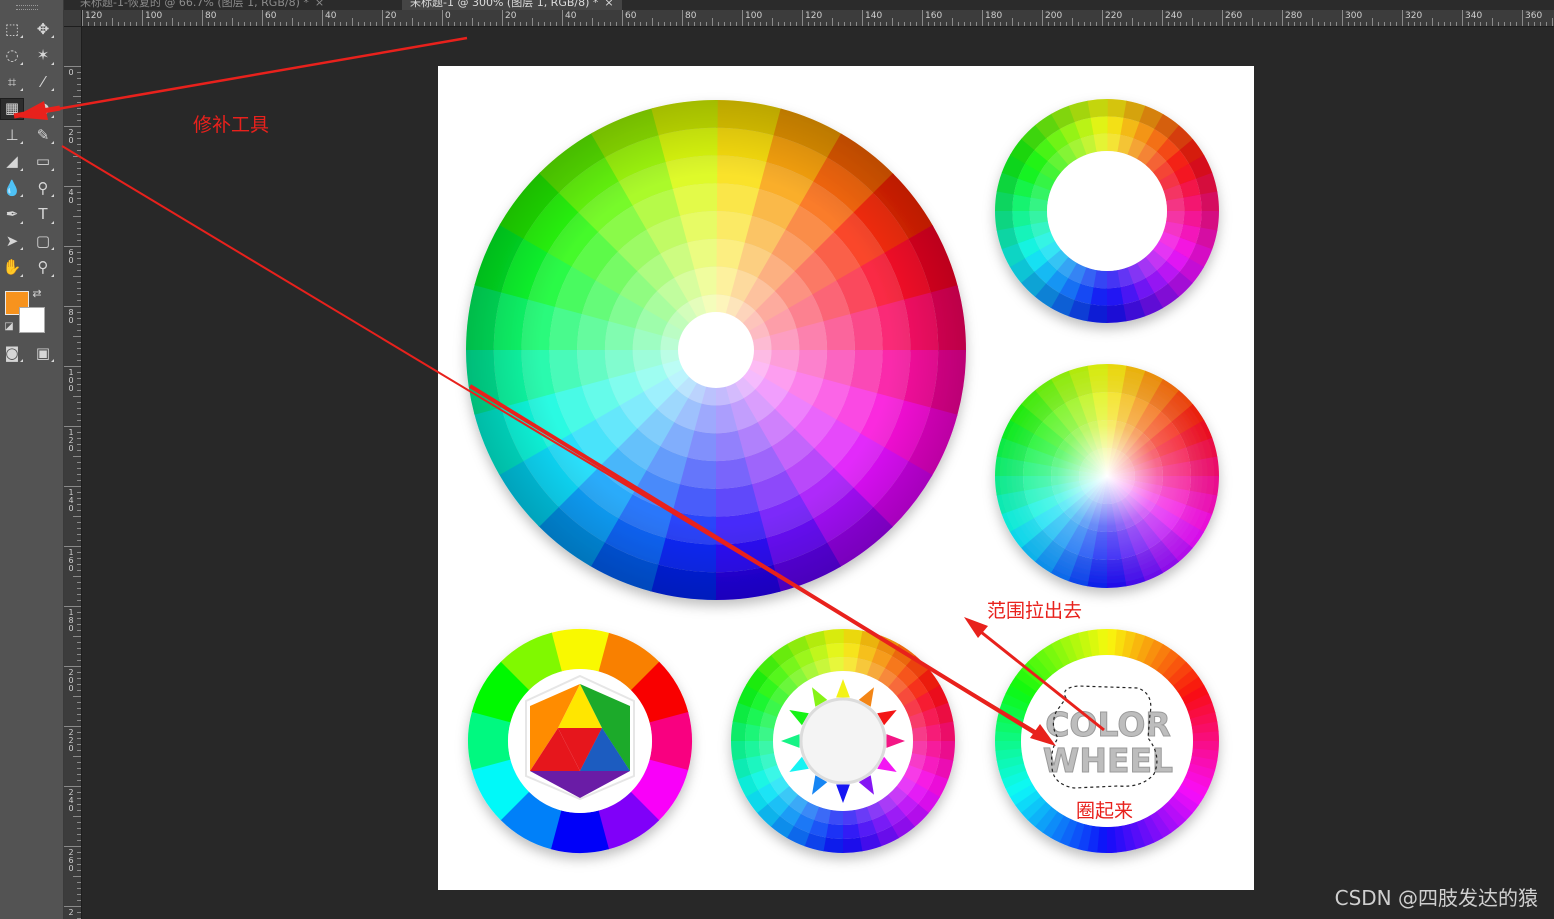 This screenshot has width=1554, height=919. I want to click on ruler-label: 300, so click(1354, 16).